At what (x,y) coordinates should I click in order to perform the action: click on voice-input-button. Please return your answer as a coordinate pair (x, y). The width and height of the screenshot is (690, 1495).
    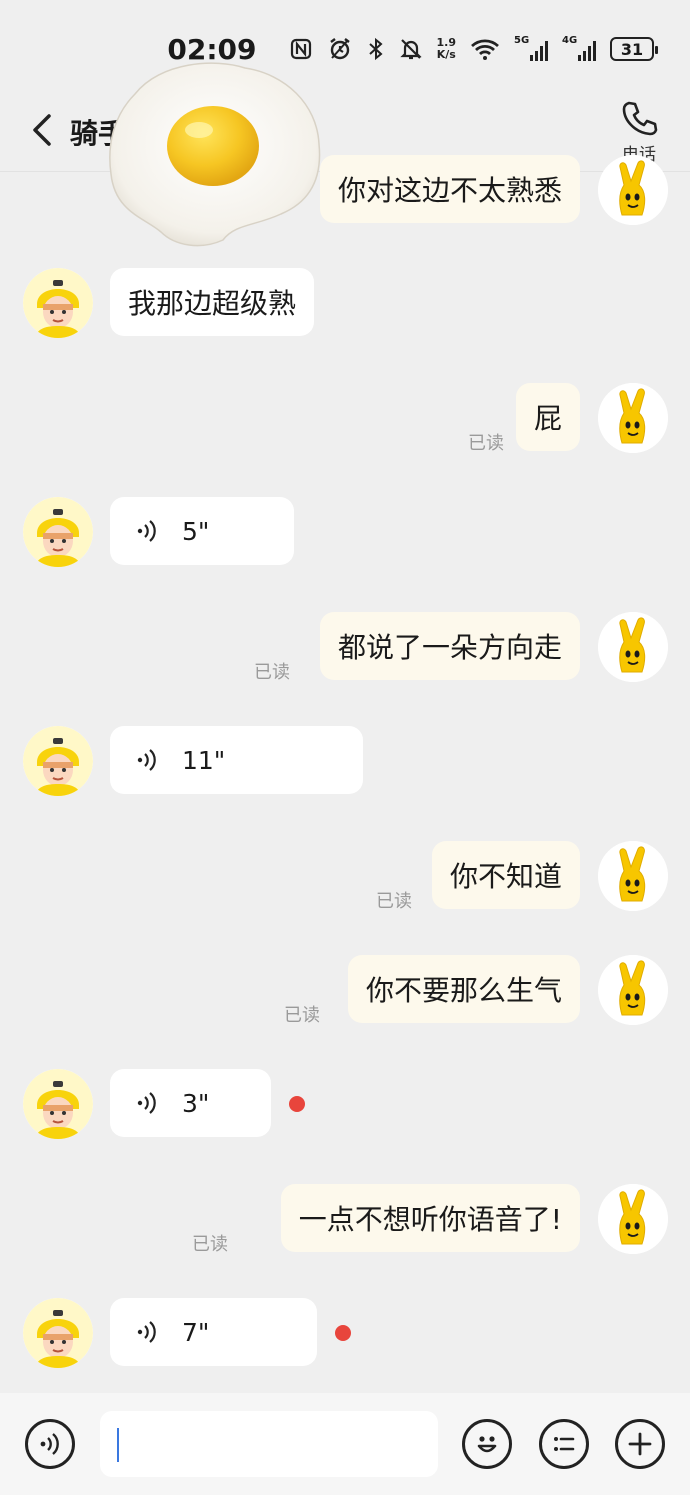
    Looking at the image, I should click on (50, 1444).